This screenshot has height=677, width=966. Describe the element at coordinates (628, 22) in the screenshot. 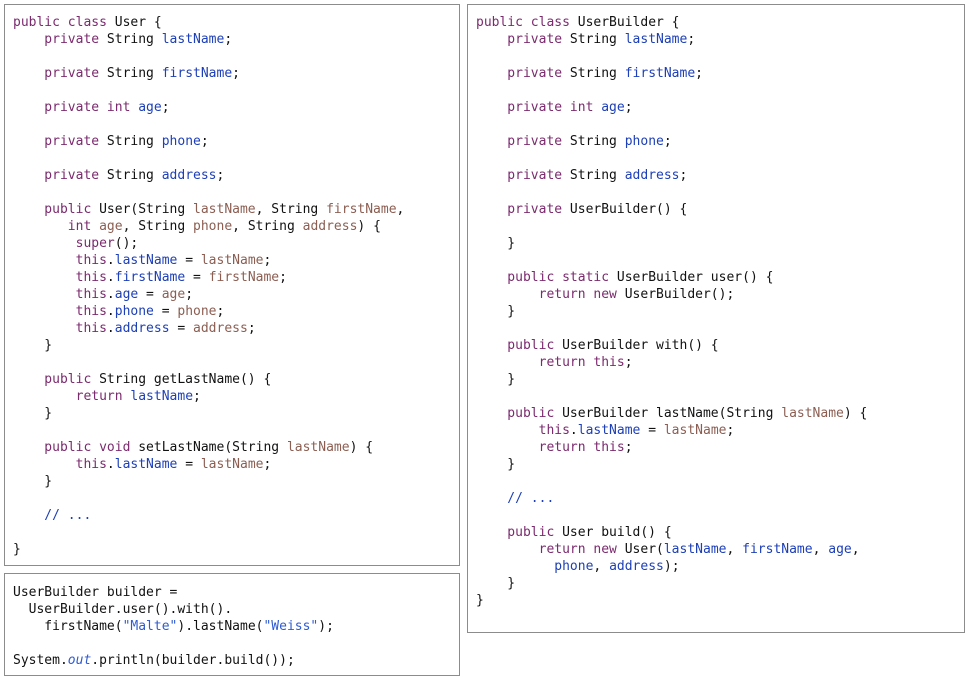

I see `code-token: UserBuilder {` at that location.